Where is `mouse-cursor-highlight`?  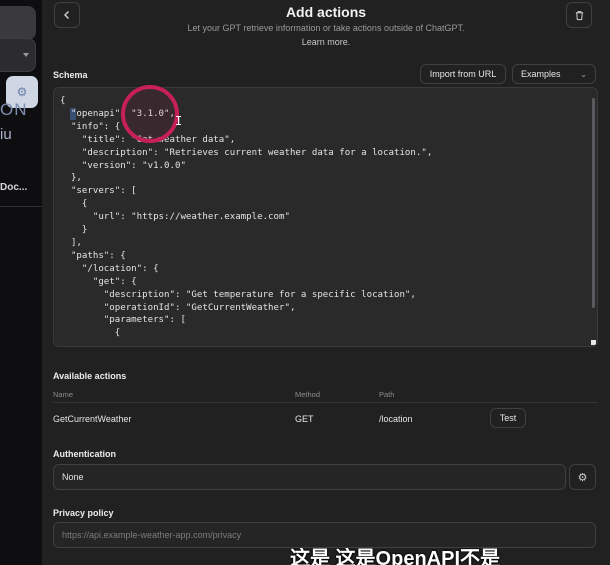 mouse-cursor-highlight is located at coordinates (150, 114).